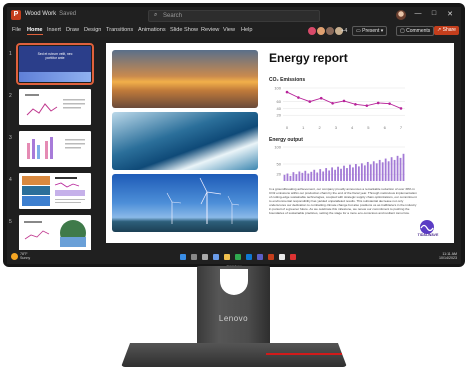  Describe the element at coordinates (10, 138) in the screenshot. I see `thumbnail-number: 3` at that location.